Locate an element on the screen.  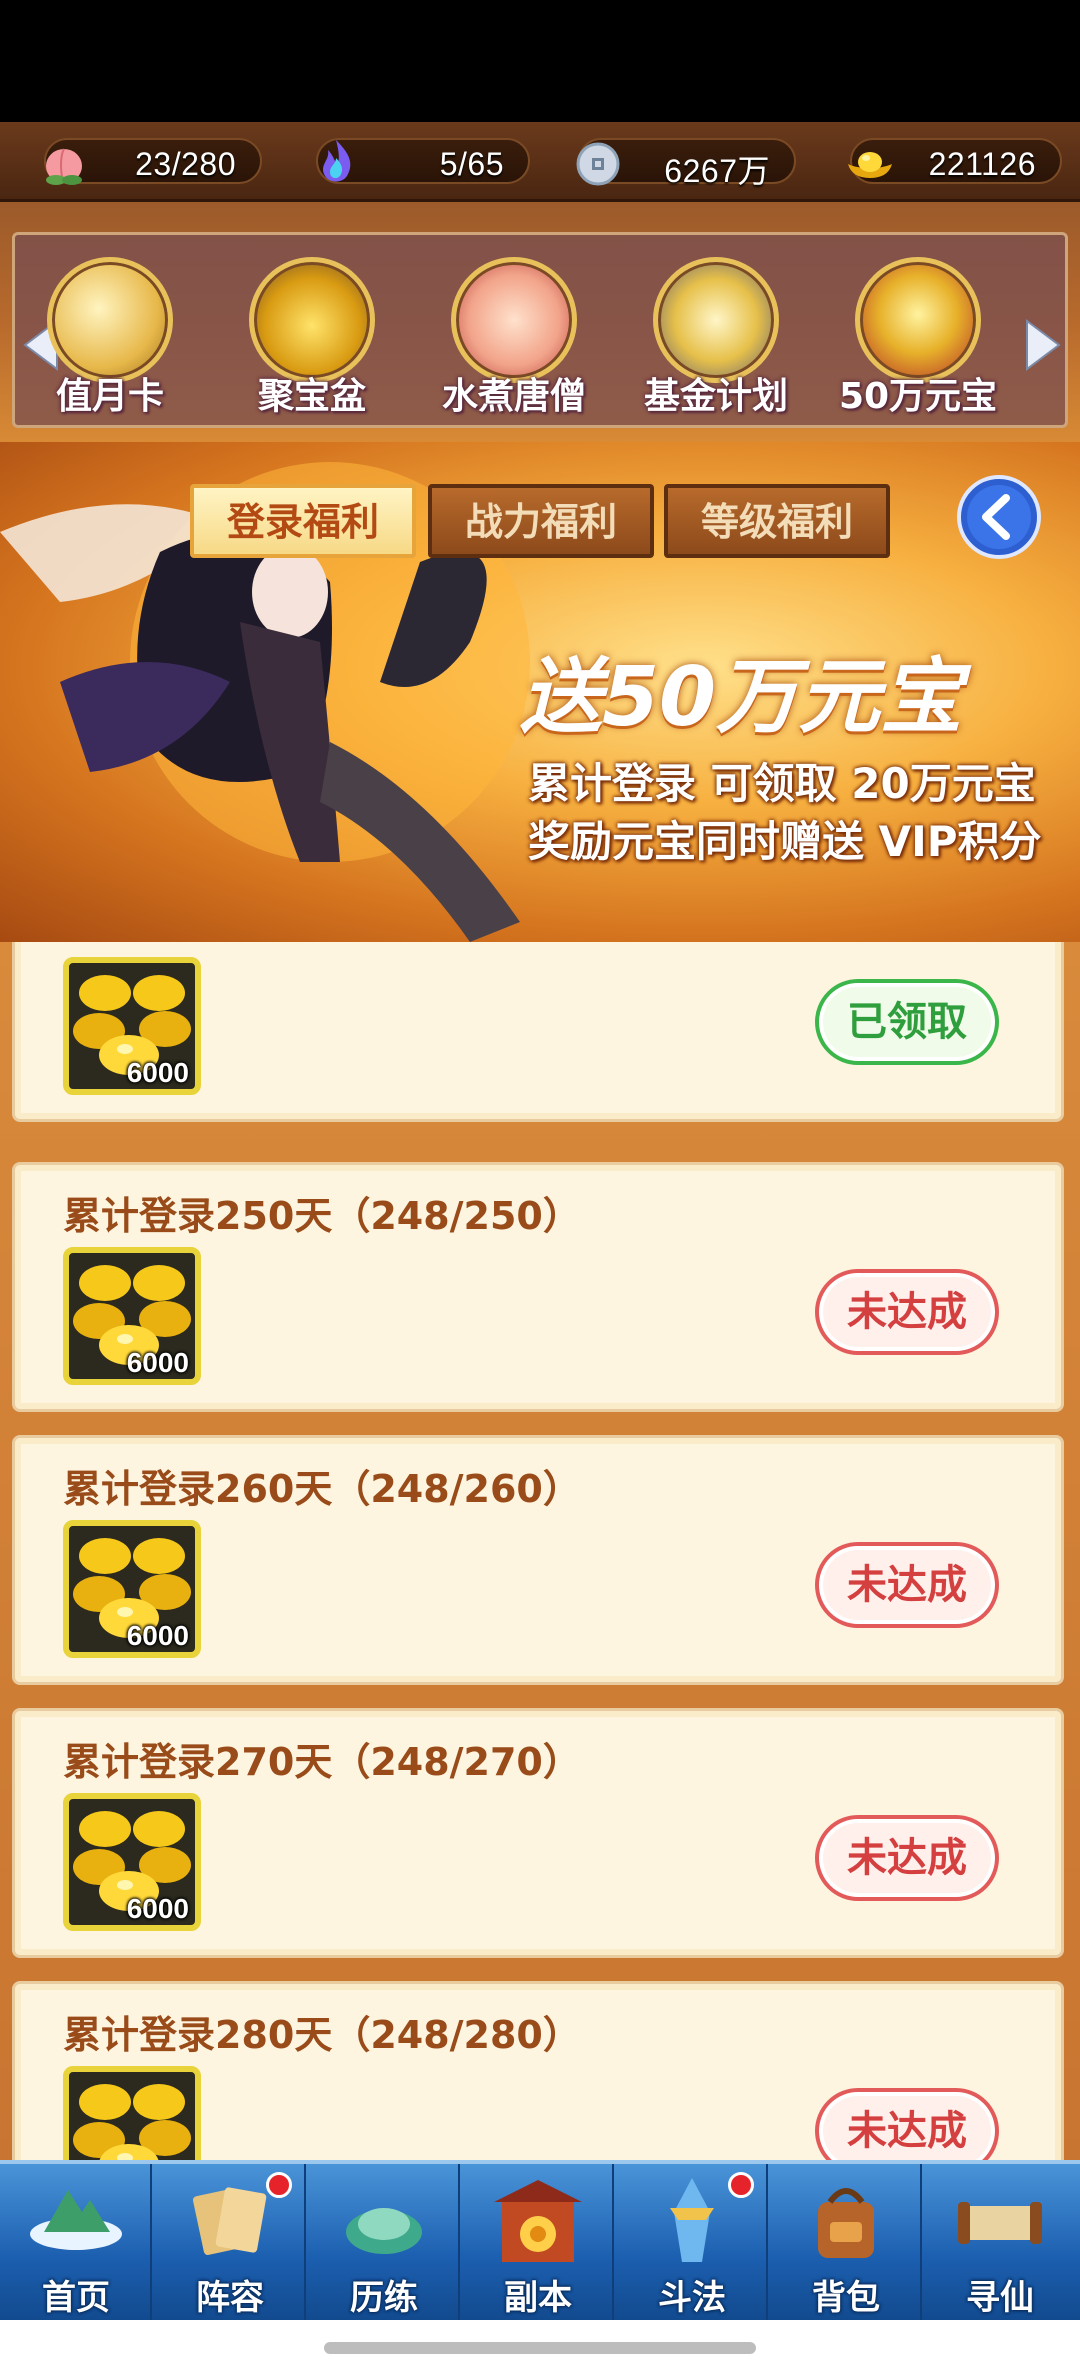
shortcut-monthly-card: 值月卡 is located at coordinates (110, 341).